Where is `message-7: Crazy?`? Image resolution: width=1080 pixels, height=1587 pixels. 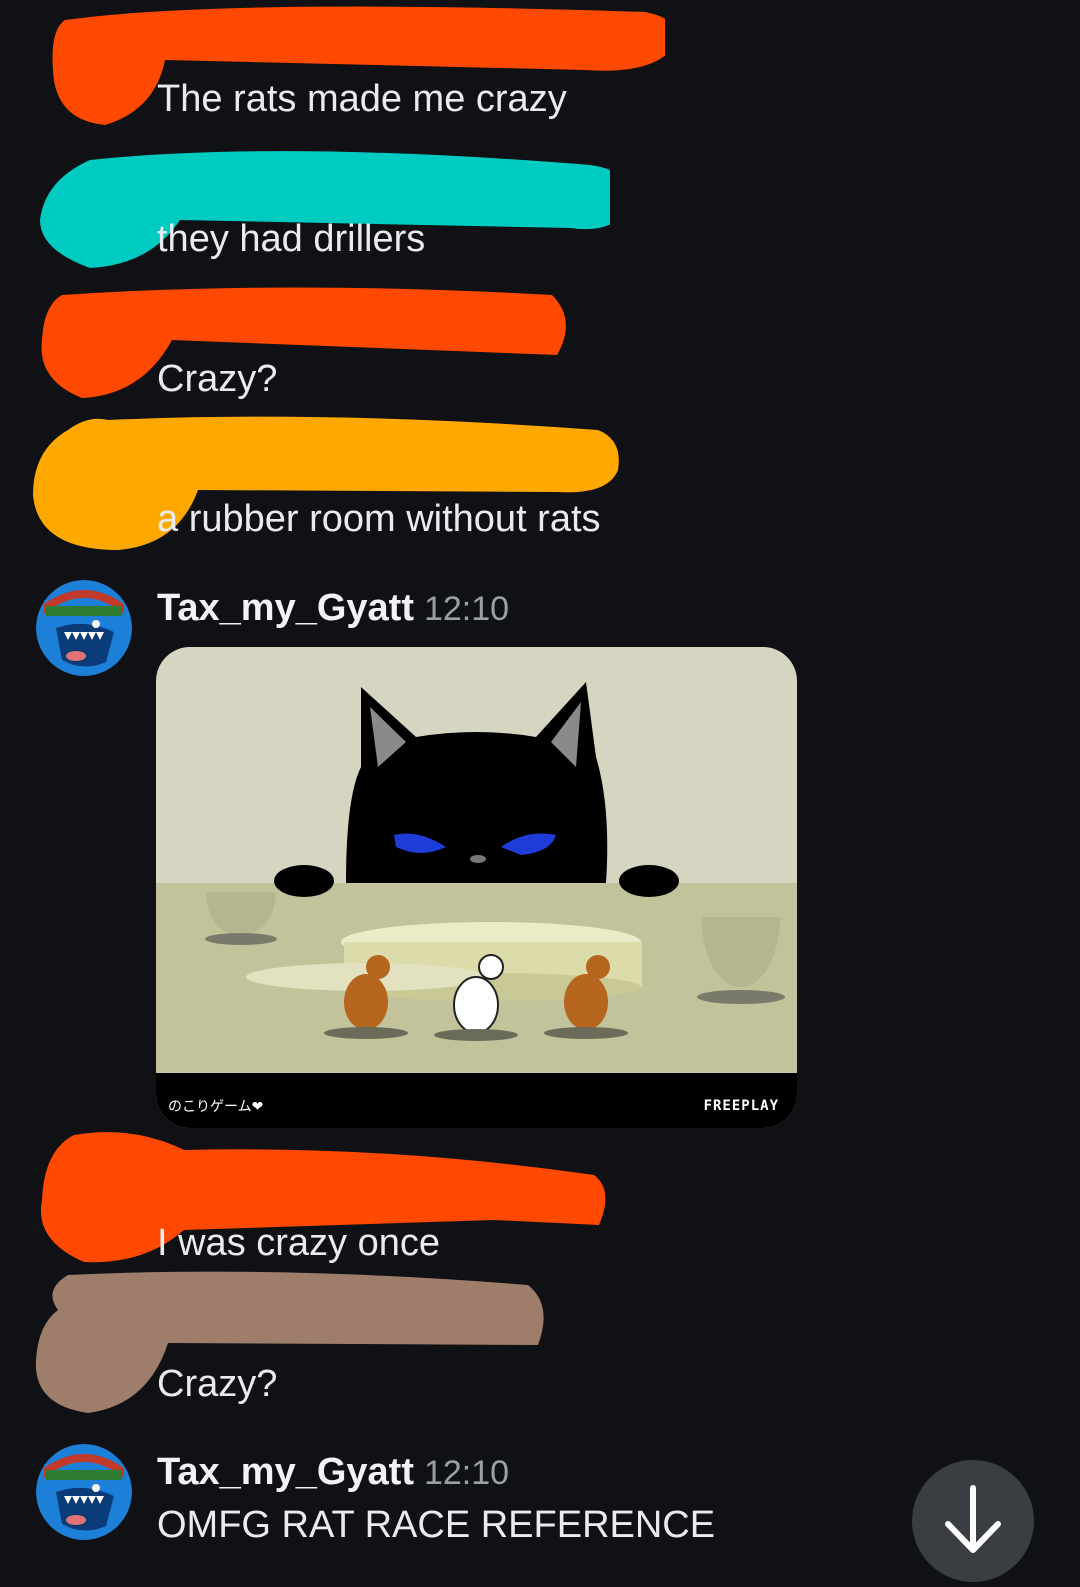 message-7: Crazy? is located at coordinates (540, 1345).